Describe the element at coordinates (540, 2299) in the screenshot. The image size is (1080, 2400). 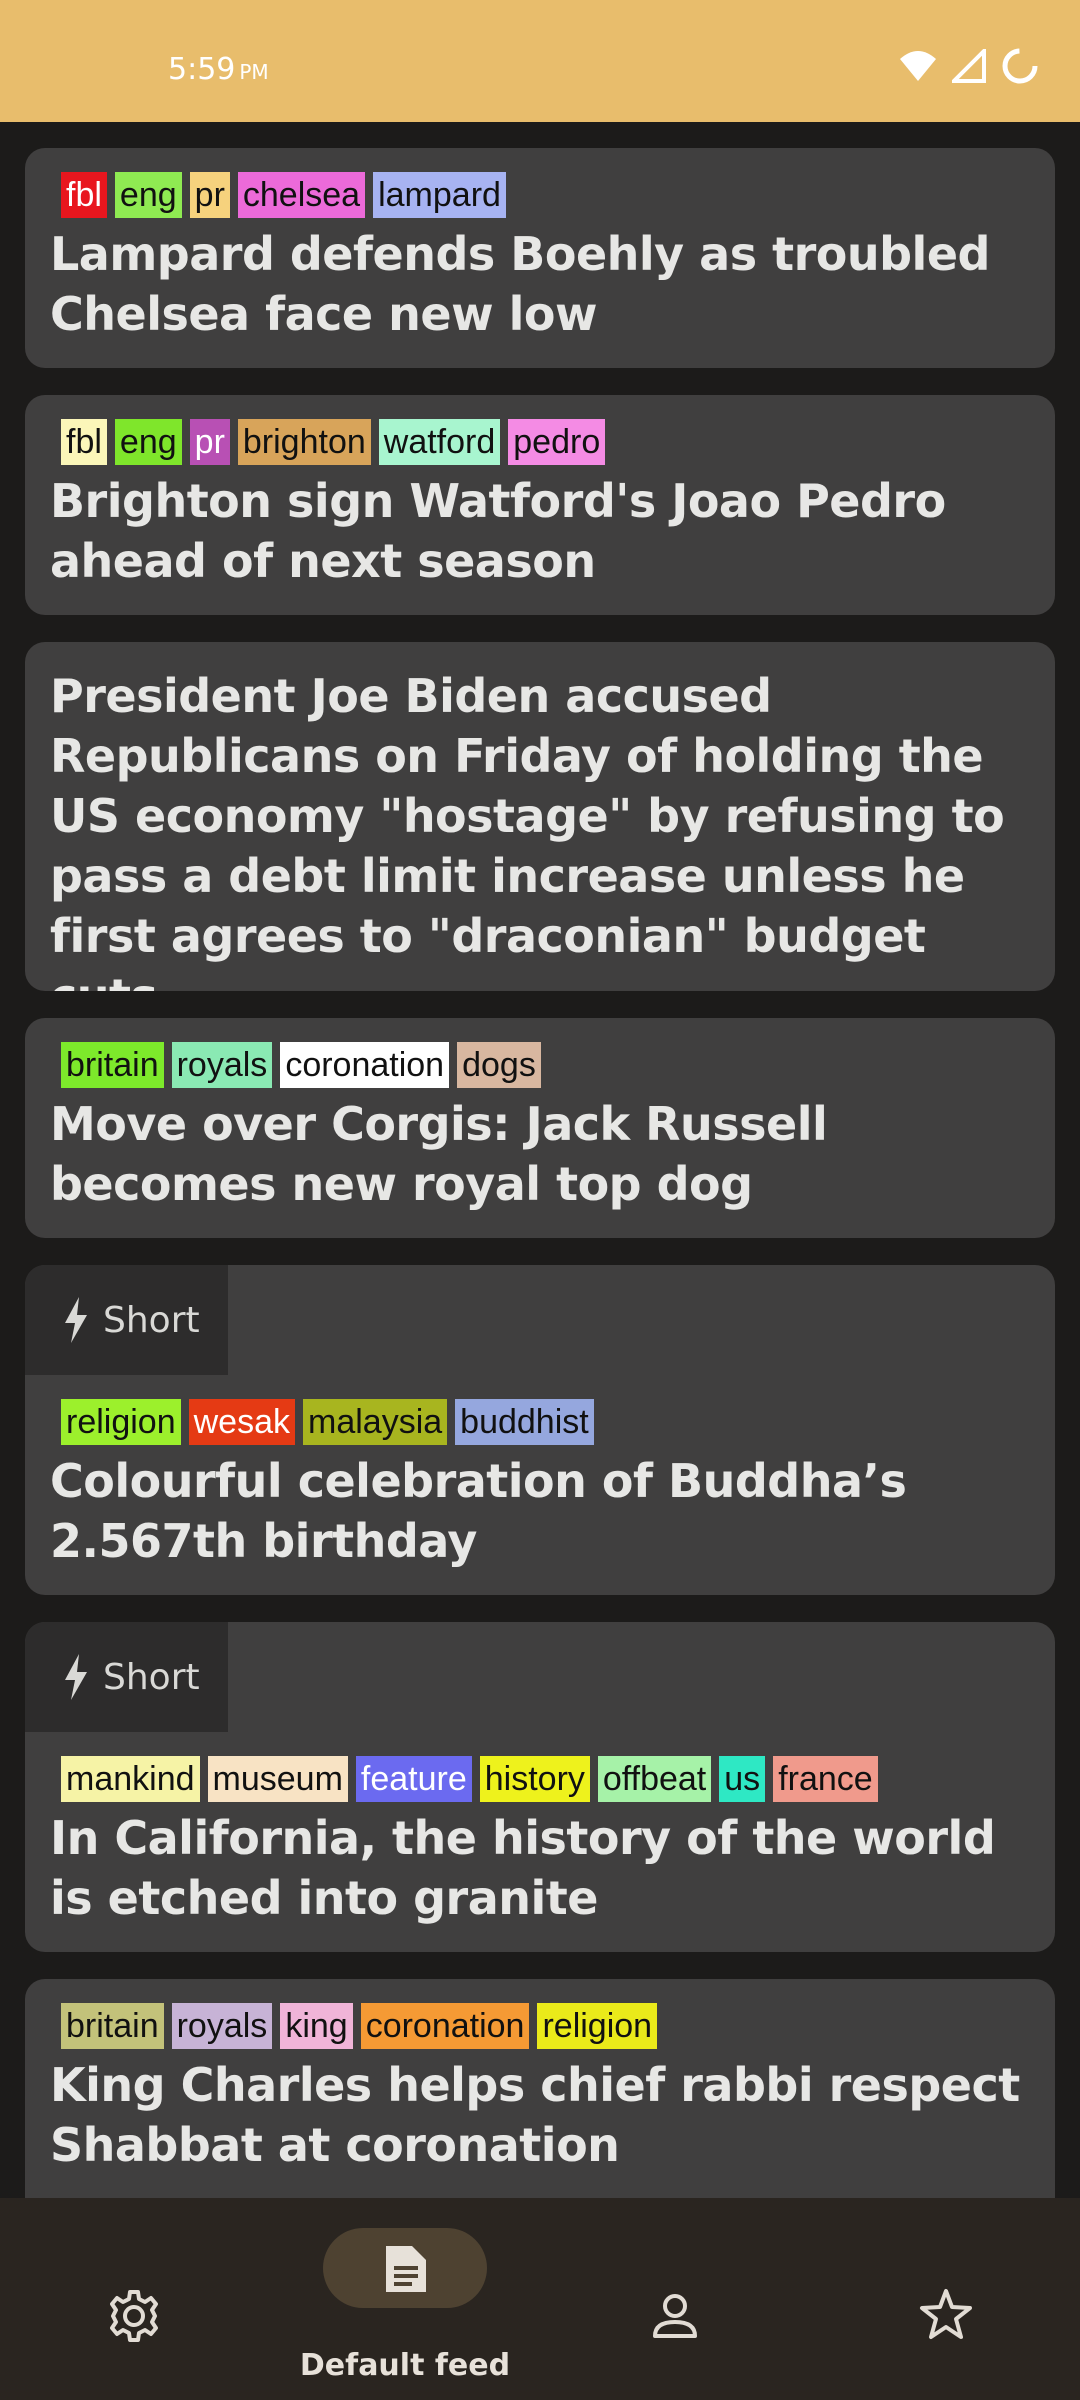
I see `bottom-navigation: Default feed` at that location.